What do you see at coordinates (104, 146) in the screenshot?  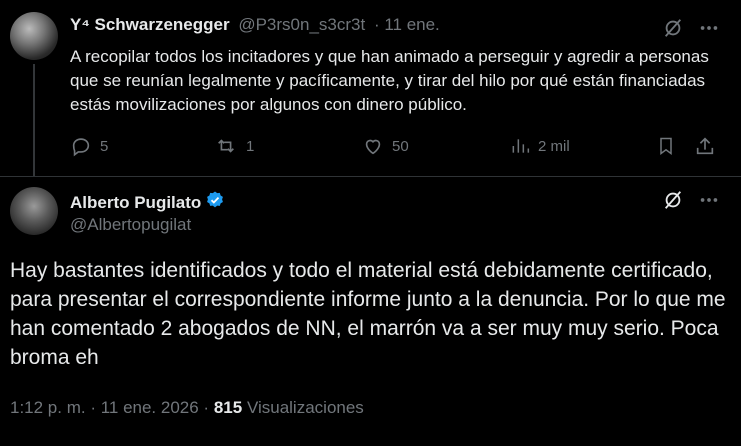 I see `reply-count: 5` at bounding box center [104, 146].